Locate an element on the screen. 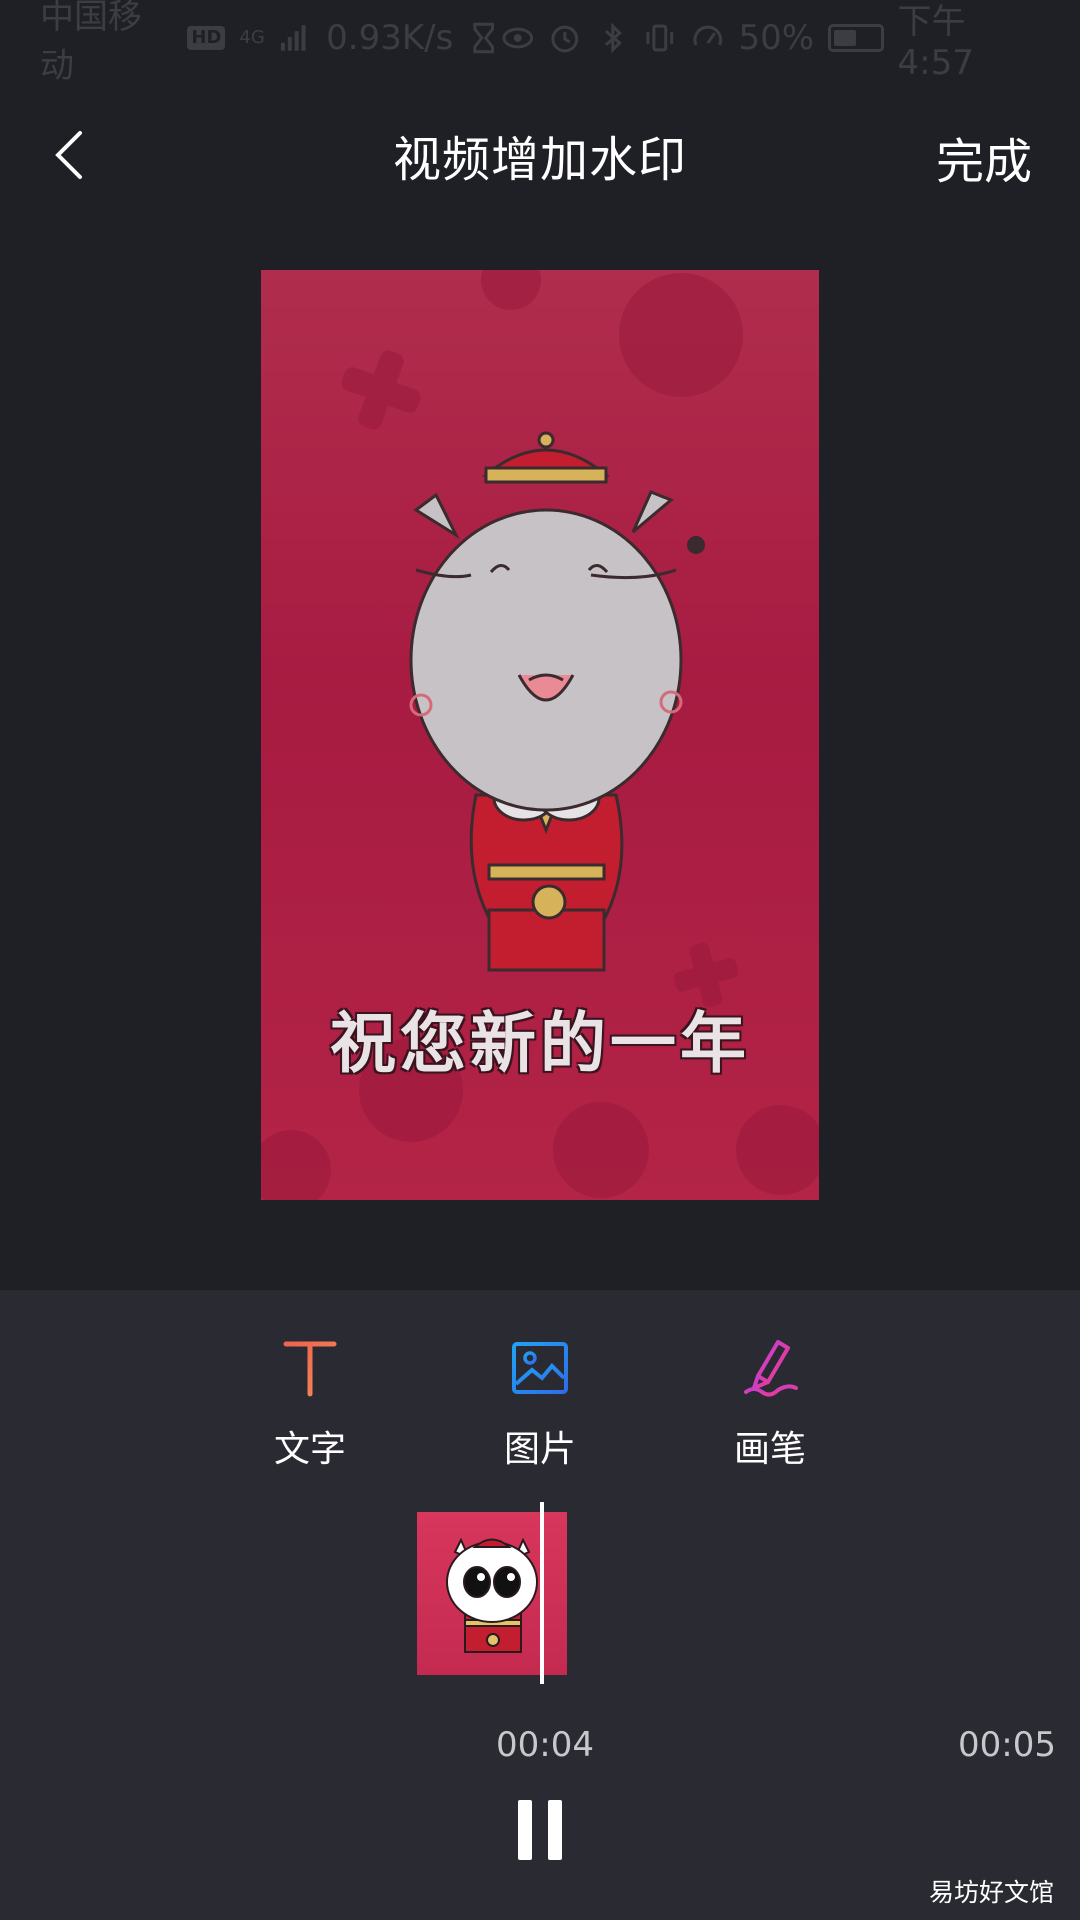 Image resolution: width=1080 pixels, height=1920 pixels. tool-bar: 文字 图片 画笔 is located at coordinates (540, 1413).